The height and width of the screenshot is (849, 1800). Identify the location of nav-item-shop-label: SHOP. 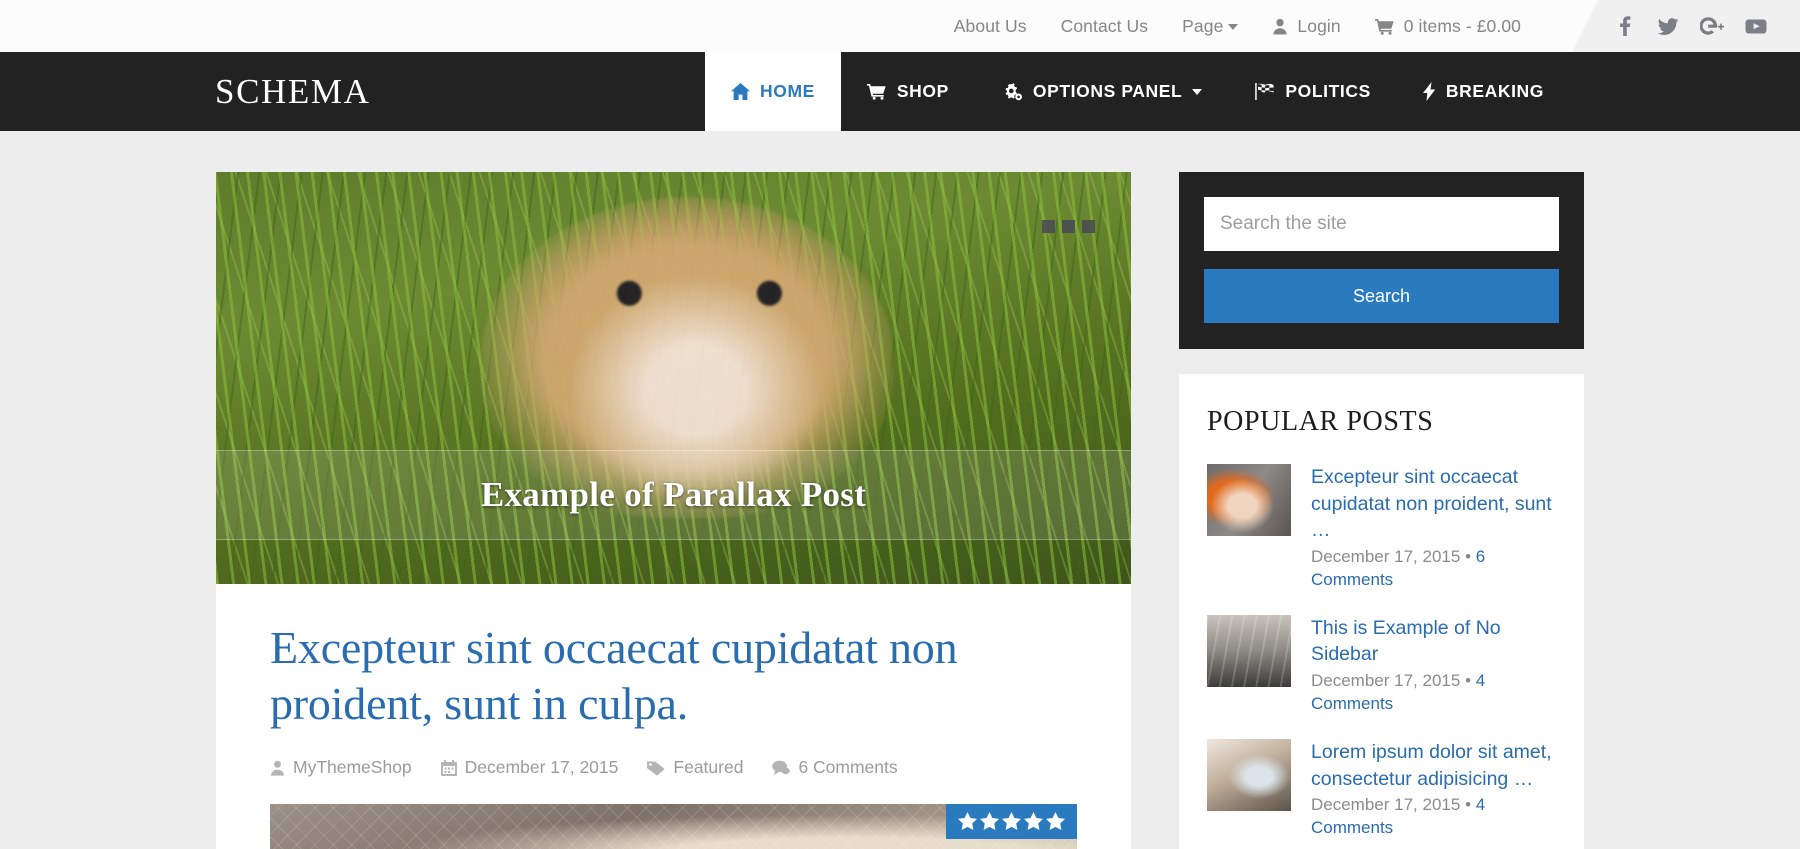
(922, 91).